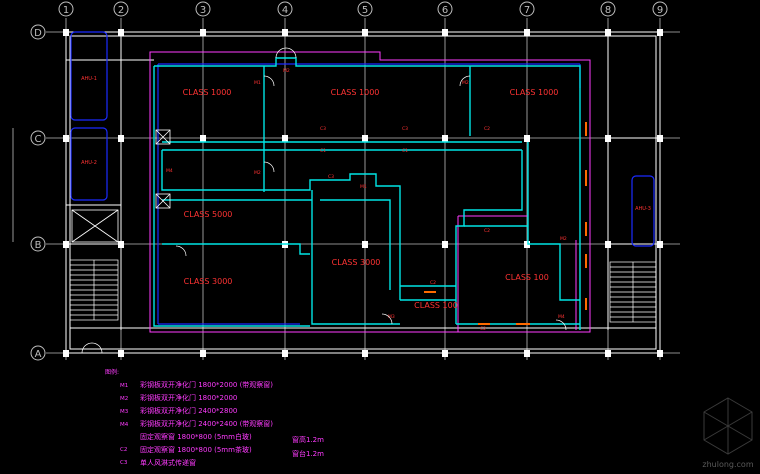  Describe the element at coordinates (38, 33) in the screenshot. I see `axis-label-row-d: D` at that location.